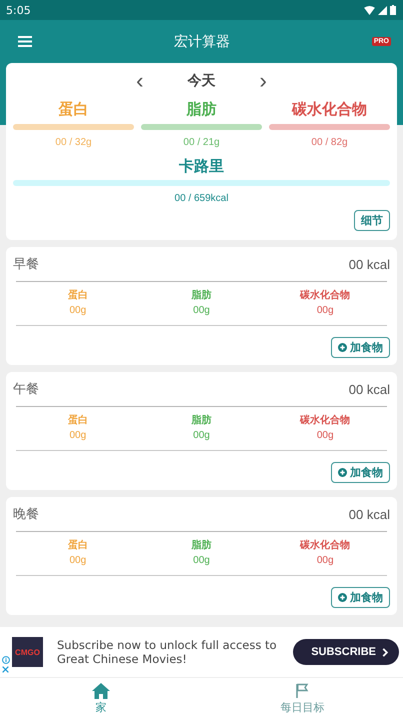  What do you see at coordinates (263, 81) in the screenshot?
I see `next-day-button: ›` at bounding box center [263, 81].